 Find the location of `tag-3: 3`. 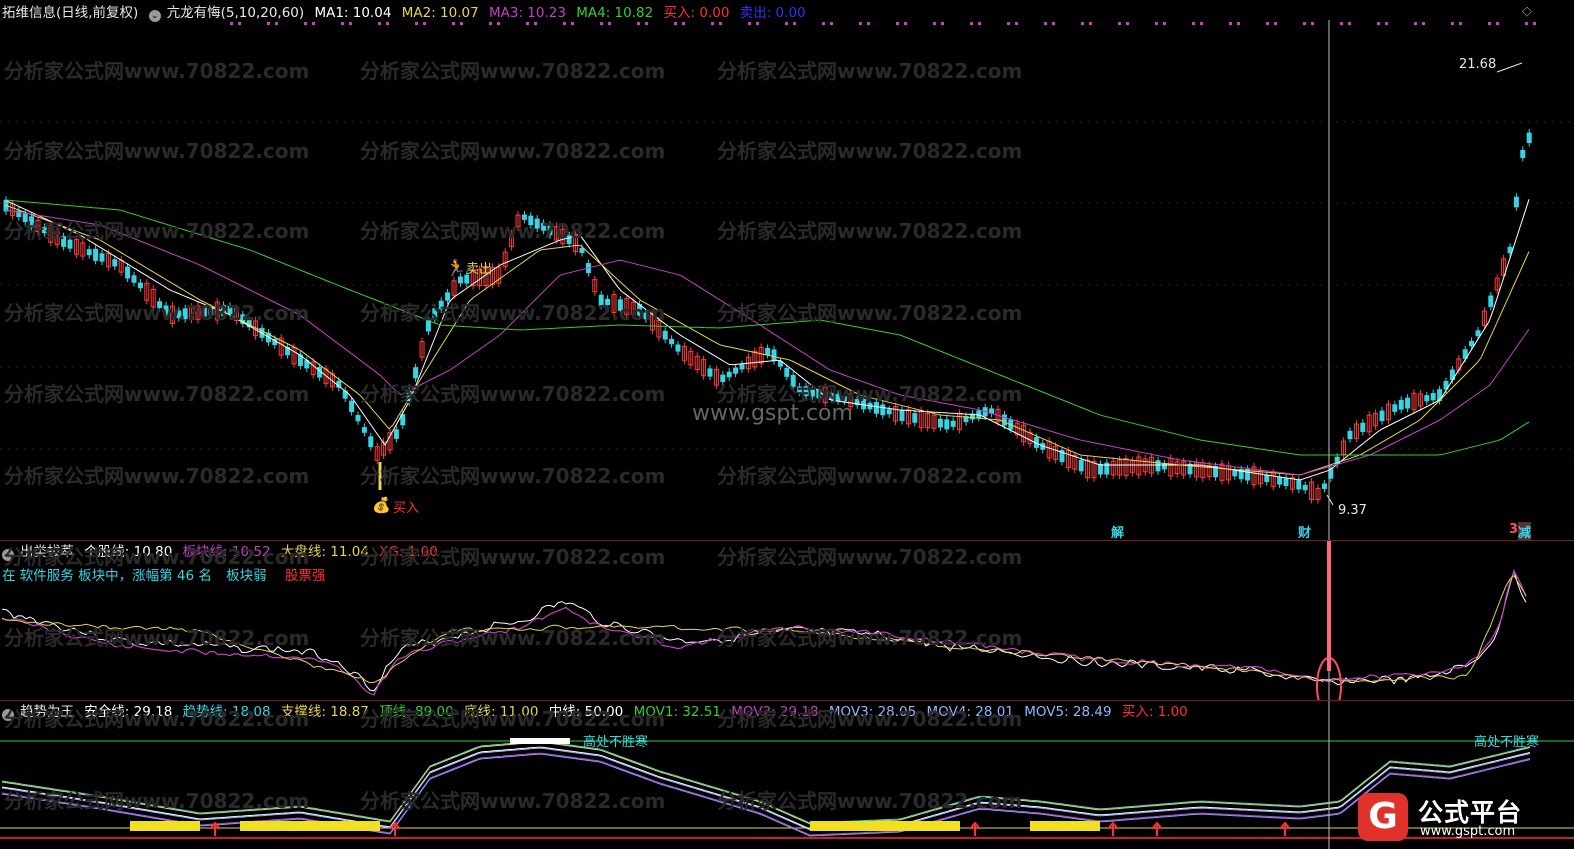

tag-3: 3 is located at coordinates (1513, 529).